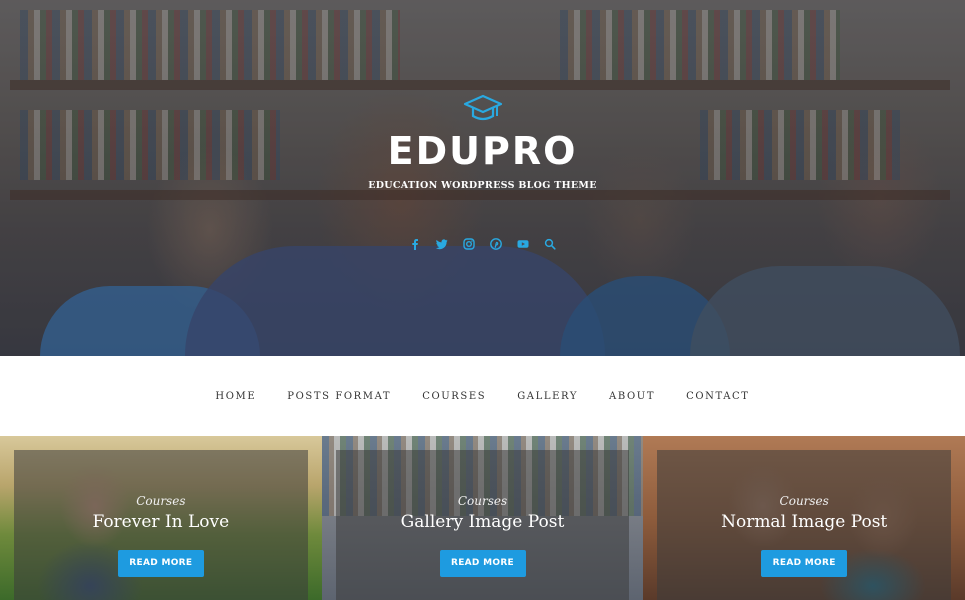  I want to click on post-card: Courses Normal Image Post READ MORE, so click(804, 518).